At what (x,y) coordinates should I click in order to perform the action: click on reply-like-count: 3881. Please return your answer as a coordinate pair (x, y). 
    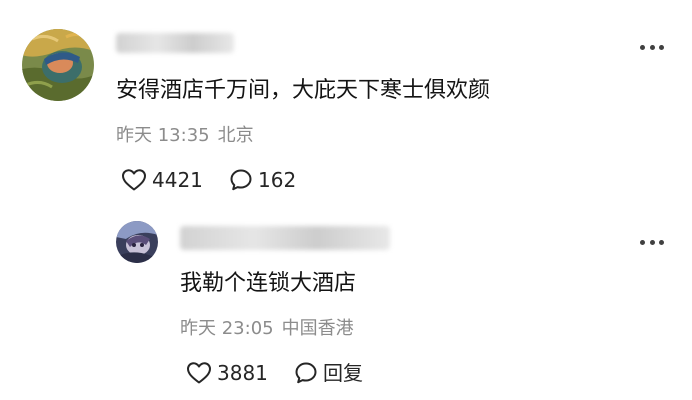
    Looking at the image, I should click on (242, 373).